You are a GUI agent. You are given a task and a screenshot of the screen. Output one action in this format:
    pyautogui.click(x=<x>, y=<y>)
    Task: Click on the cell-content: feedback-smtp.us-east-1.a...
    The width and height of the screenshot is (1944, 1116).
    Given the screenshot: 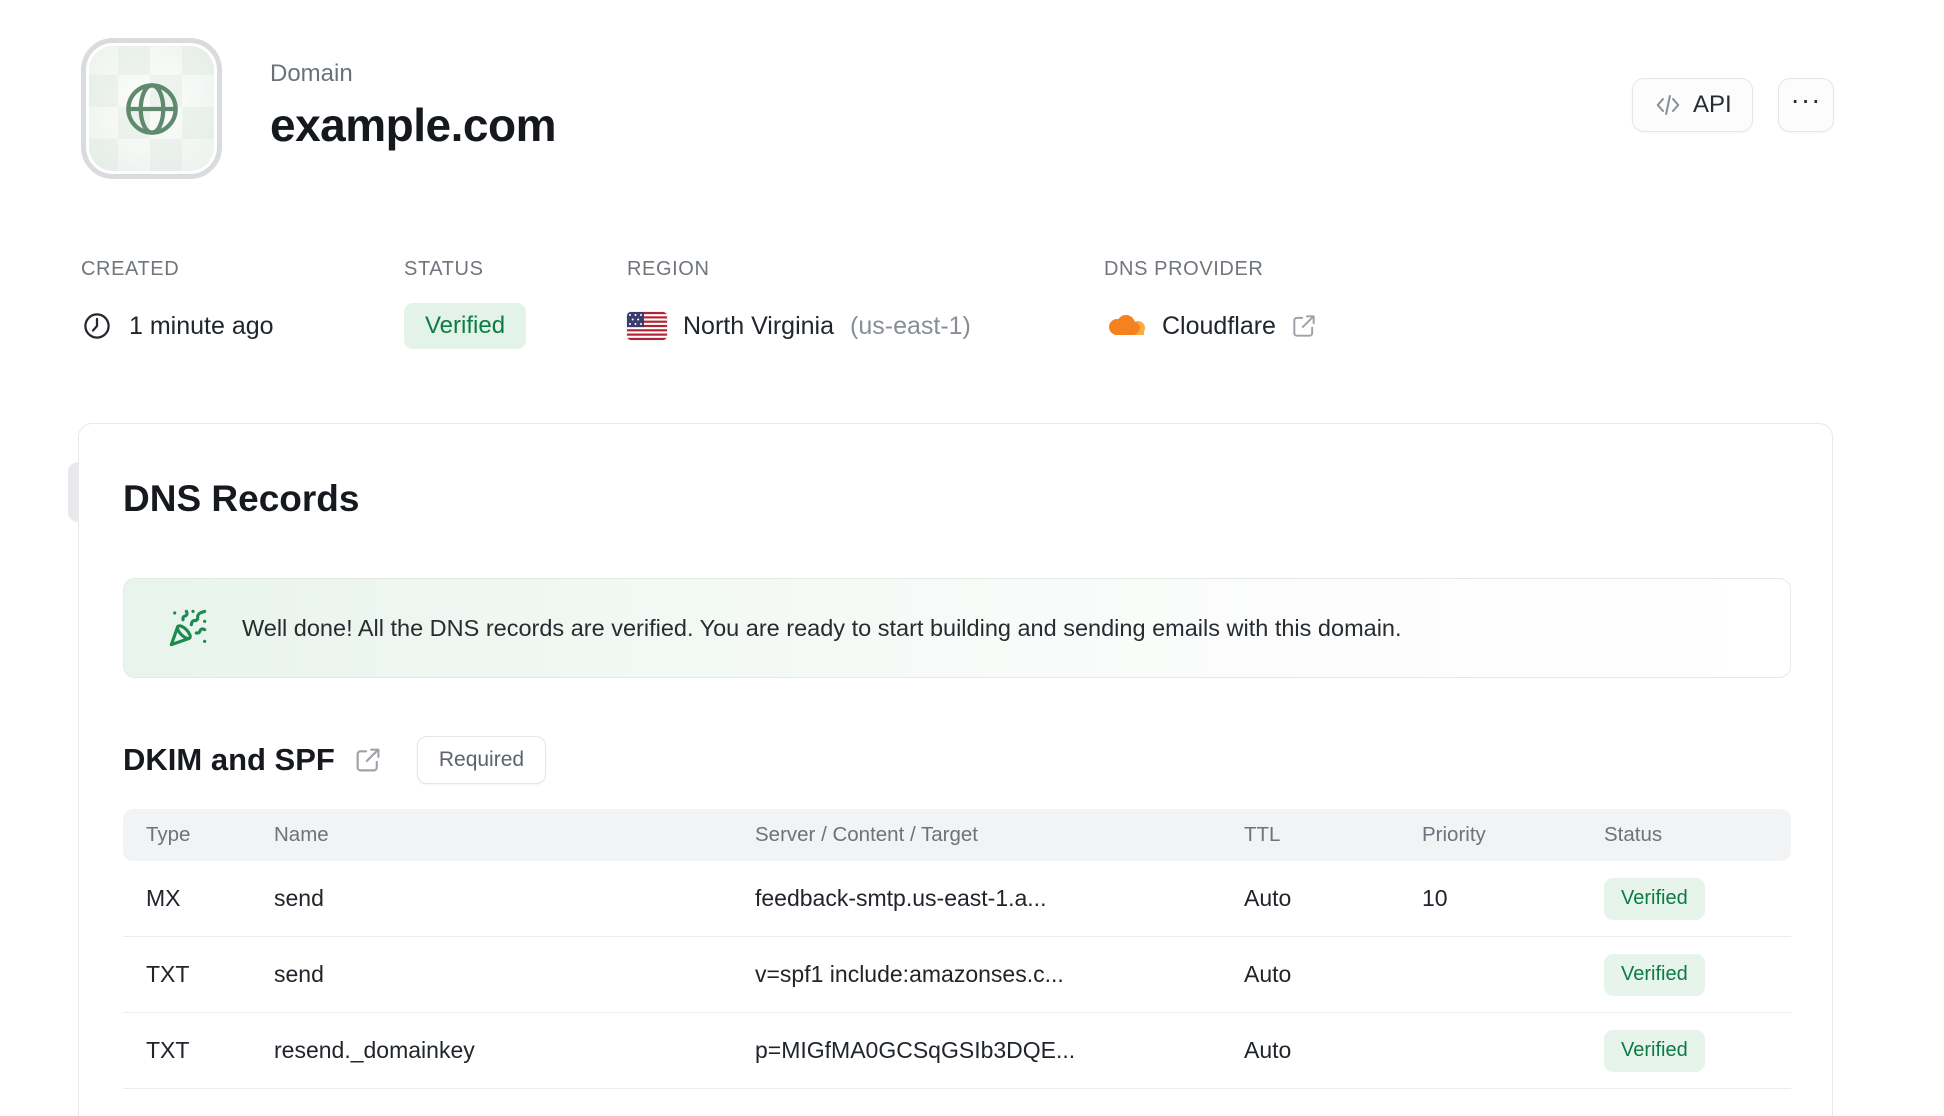 What is the action you would take?
    pyautogui.click(x=901, y=898)
    